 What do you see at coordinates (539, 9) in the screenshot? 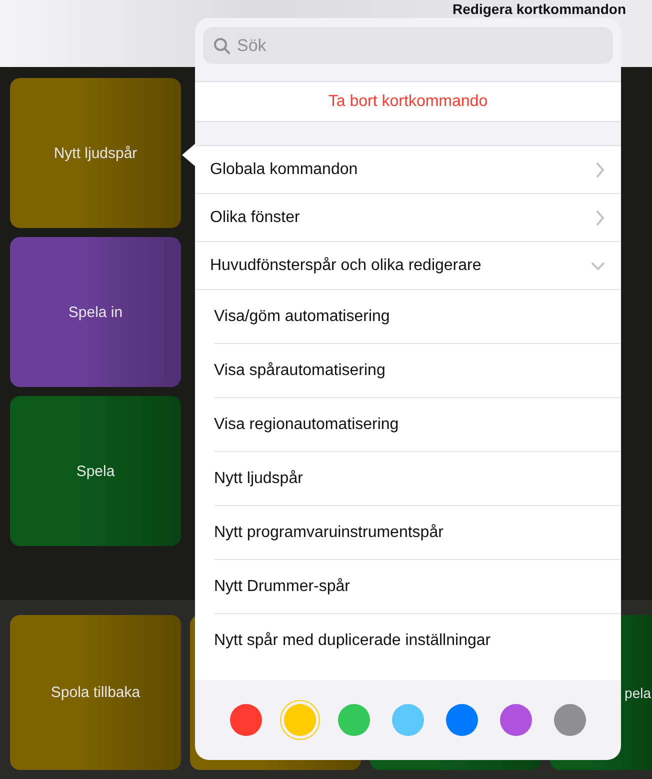
I see `screen-title: Redigera kortkommandon` at bounding box center [539, 9].